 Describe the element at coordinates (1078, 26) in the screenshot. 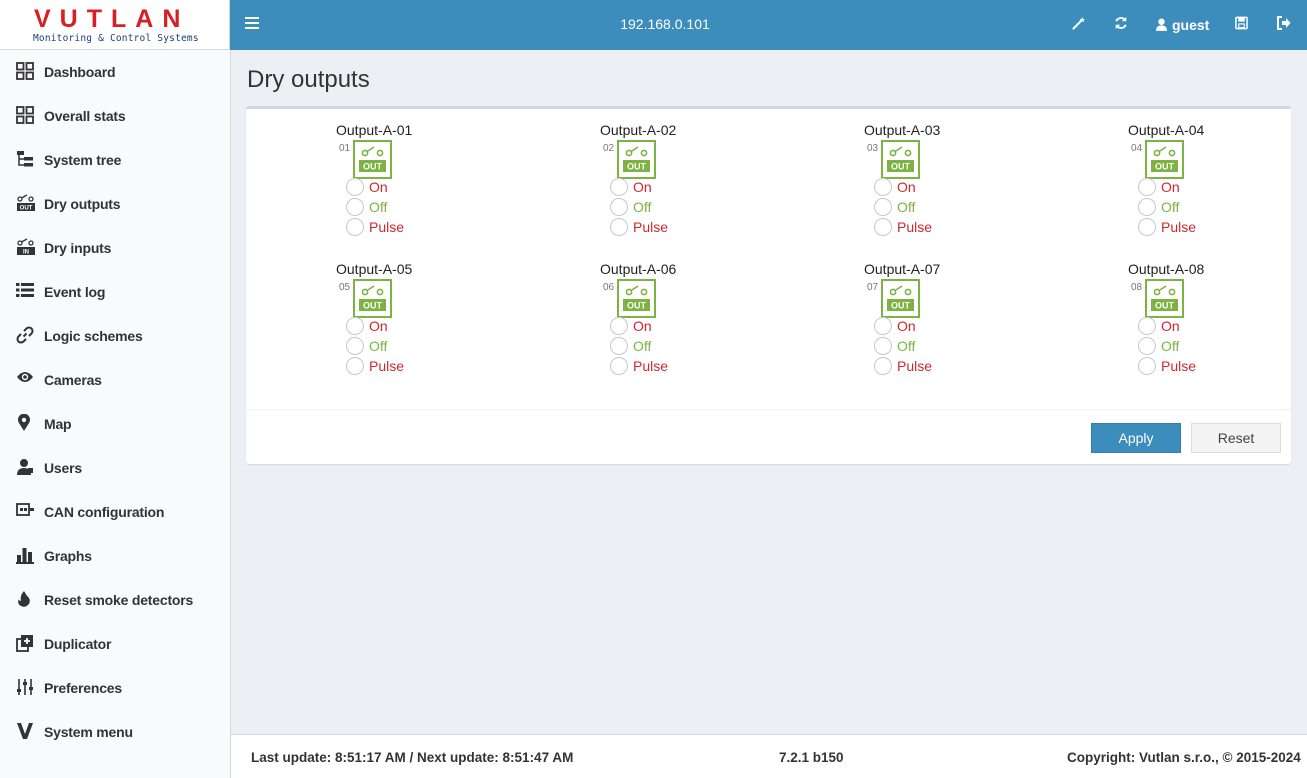

I see `magic-wand-icon` at that location.